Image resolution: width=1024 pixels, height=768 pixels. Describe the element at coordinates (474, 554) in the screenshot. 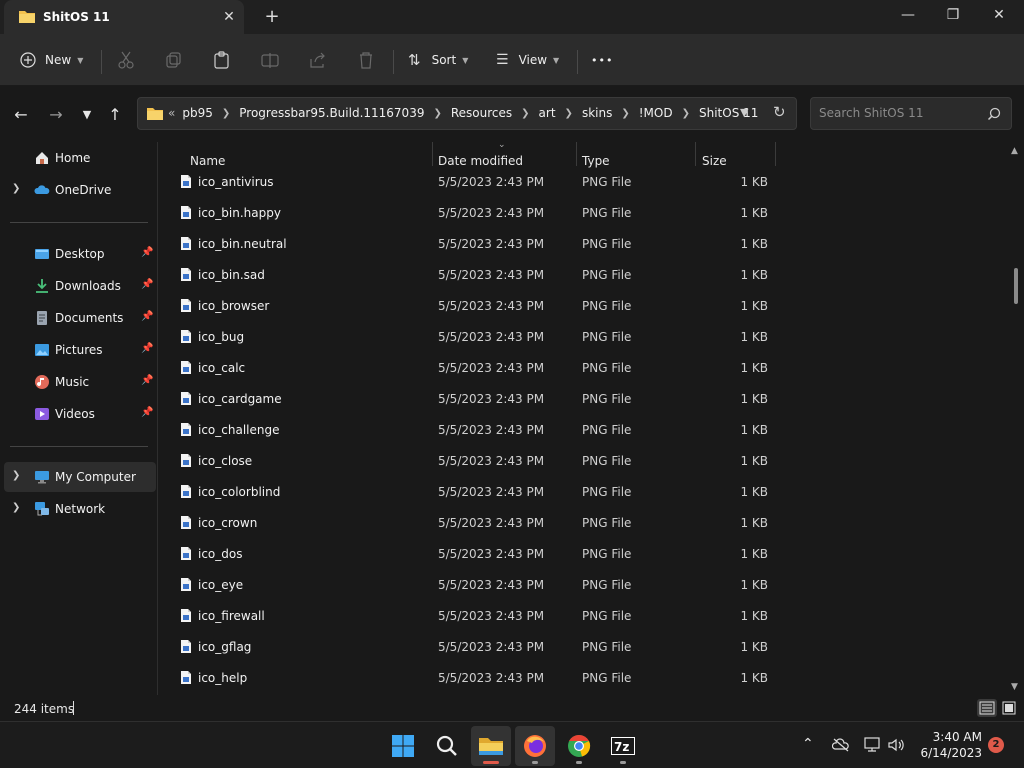

I see `table-row: ico_dos 5/5/2023 2:43 PM PNG File 1 KB` at that location.